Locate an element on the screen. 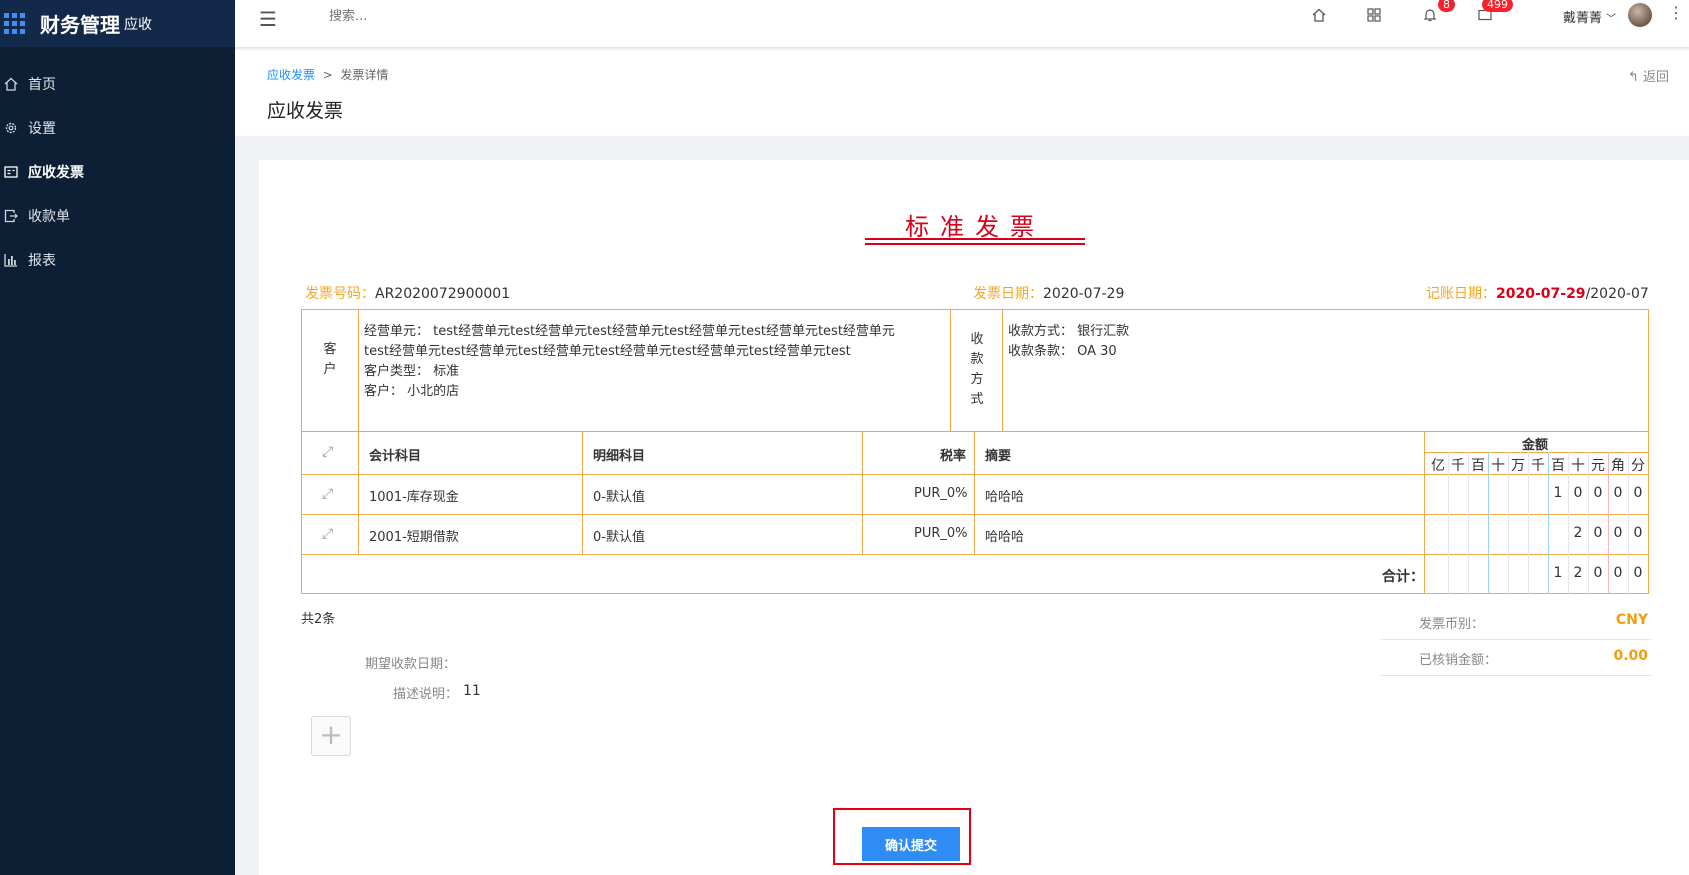 Image resolution: width=1689 pixels, height=875 pixels. invoice-number: 发票号码：AR2020072900001 is located at coordinates (407, 293).